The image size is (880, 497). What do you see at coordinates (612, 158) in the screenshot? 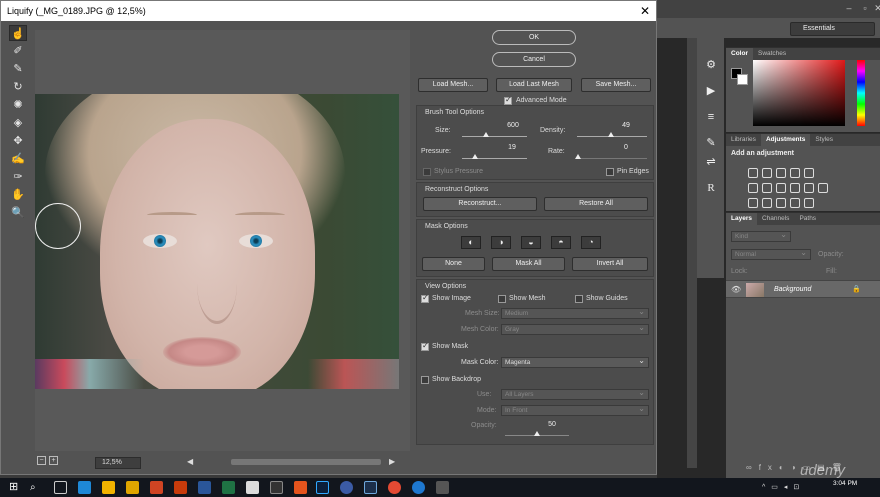
I see `rate-slider` at bounding box center [612, 158].